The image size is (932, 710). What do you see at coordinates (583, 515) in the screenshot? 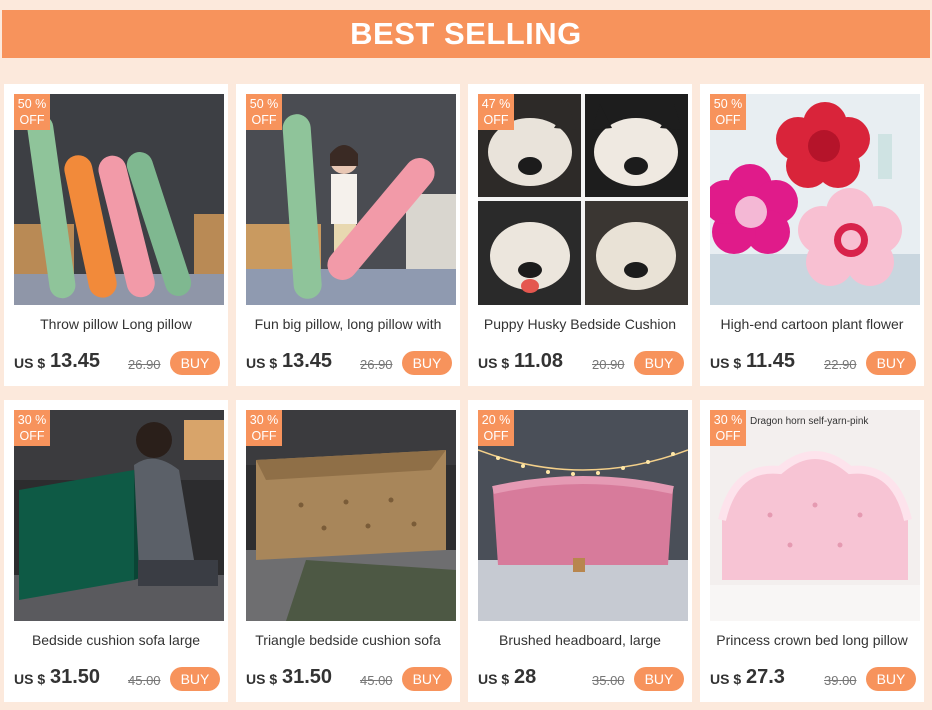
I see `product-image: 20 % OFF` at bounding box center [583, 515].